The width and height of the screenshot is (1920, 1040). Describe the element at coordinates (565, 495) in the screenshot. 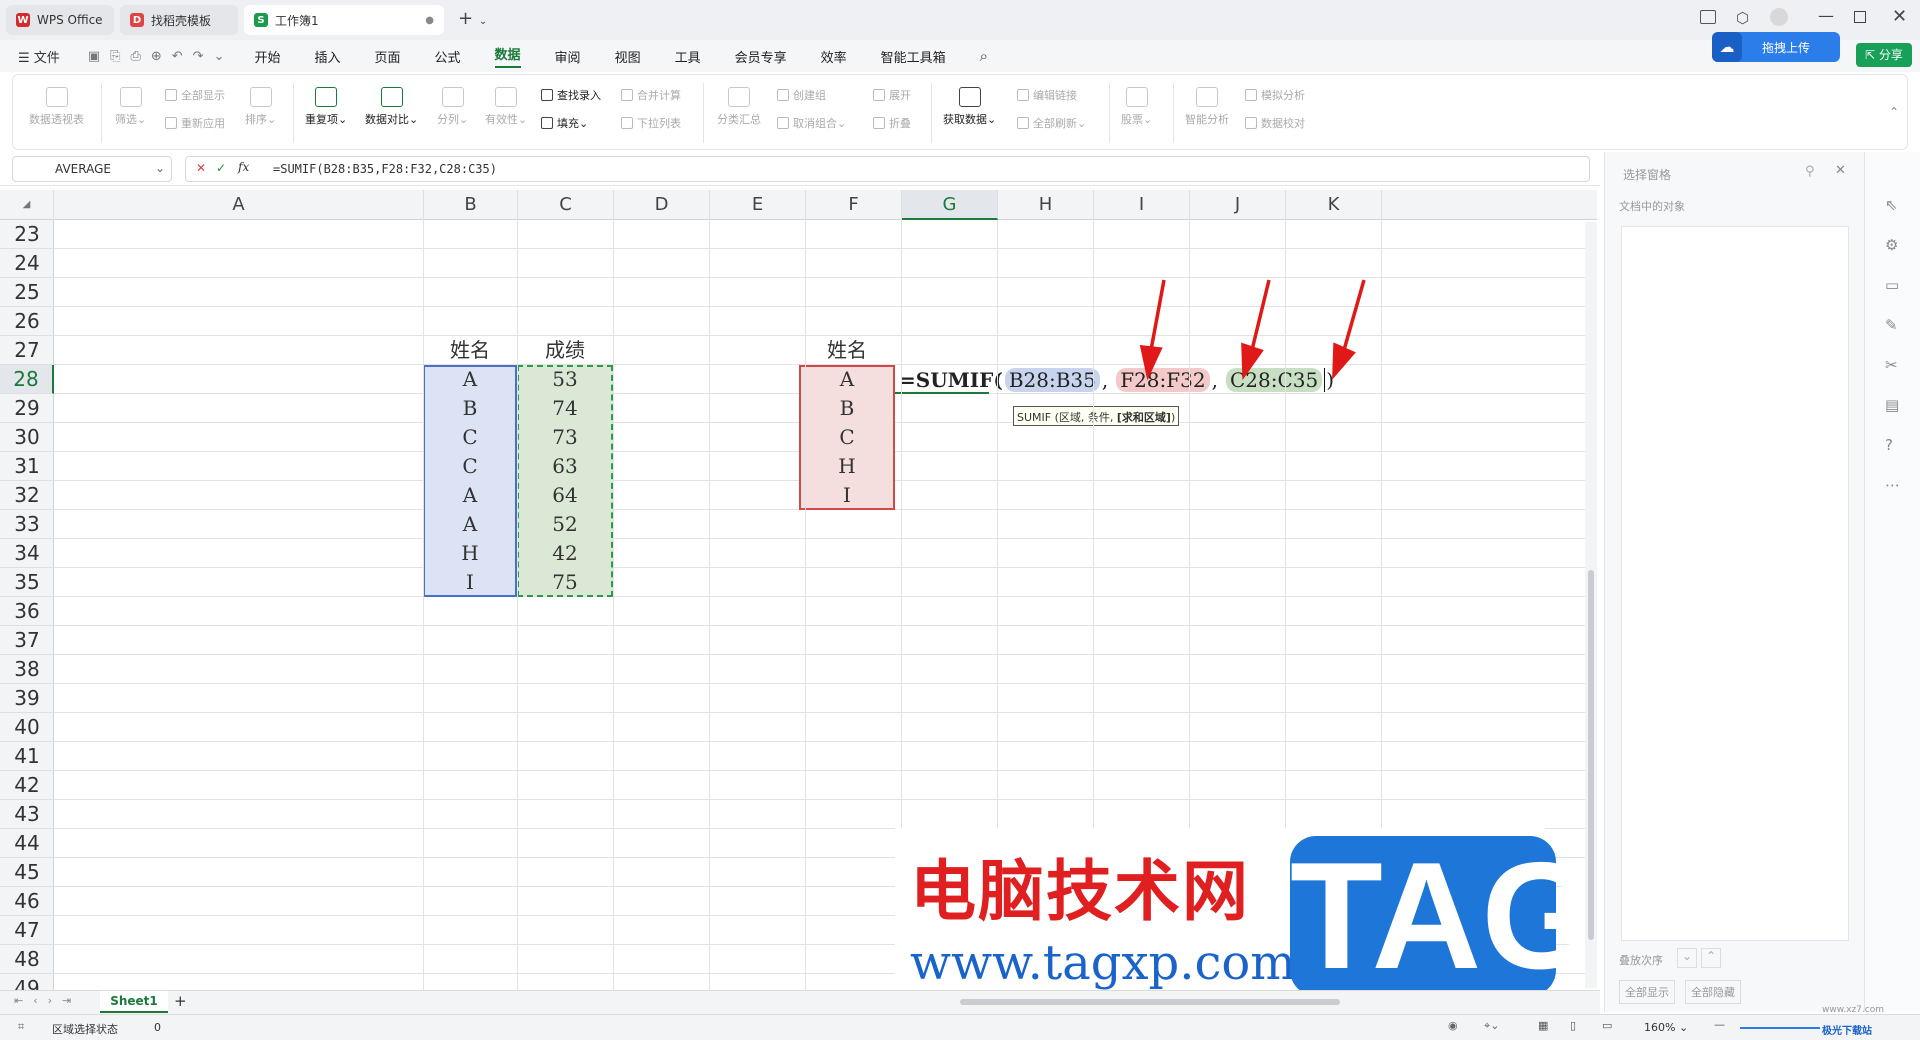

I see `table1-score-cell: 64` at that location.